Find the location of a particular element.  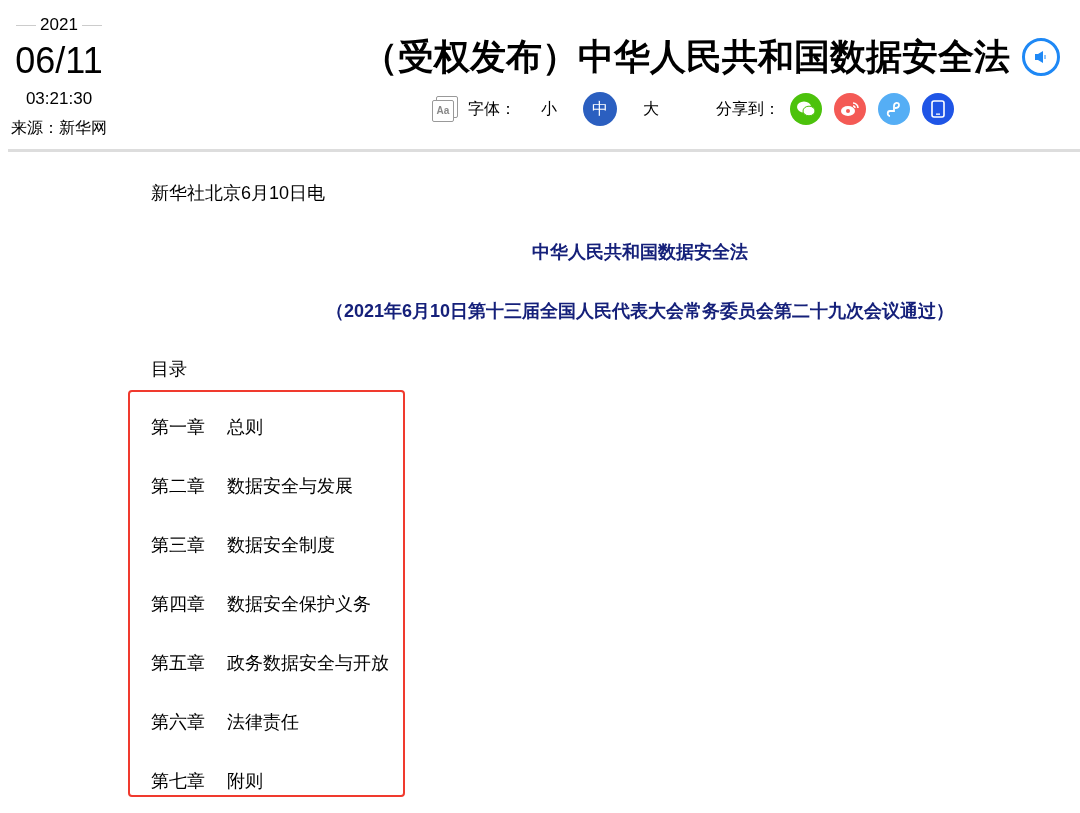

source-label: 来源：新华网 is located at coordinates (59, 128).